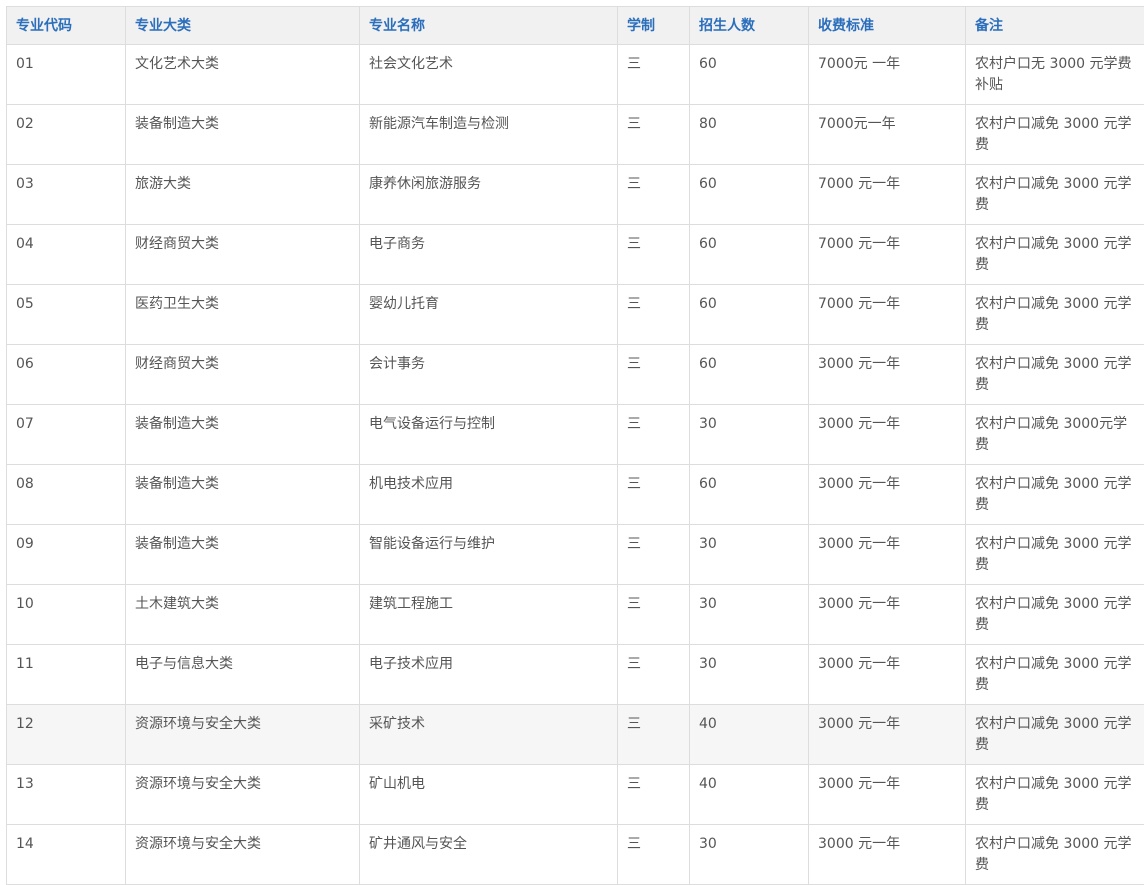 This screenshot has width=1144, height=885. I want to click on cell-major-code: 13, so click(66, 795).